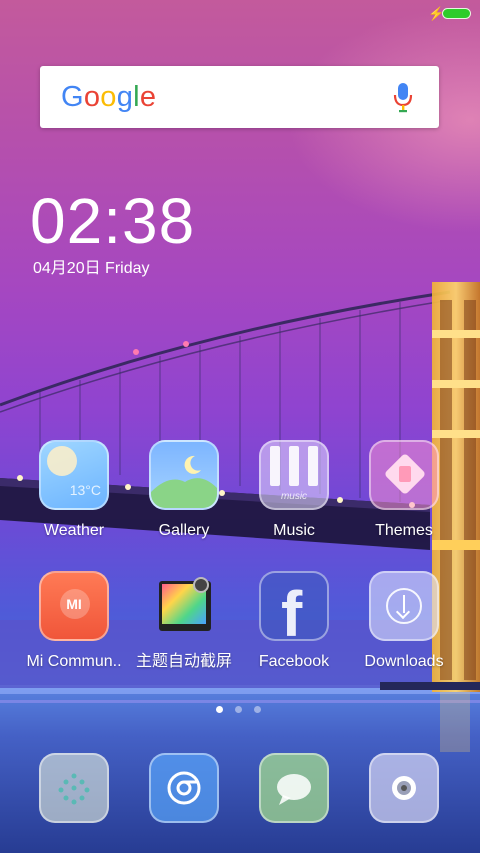  Describe the element at coordinates (404, 788) in the screenshot. I see `camera-icon` at that location.